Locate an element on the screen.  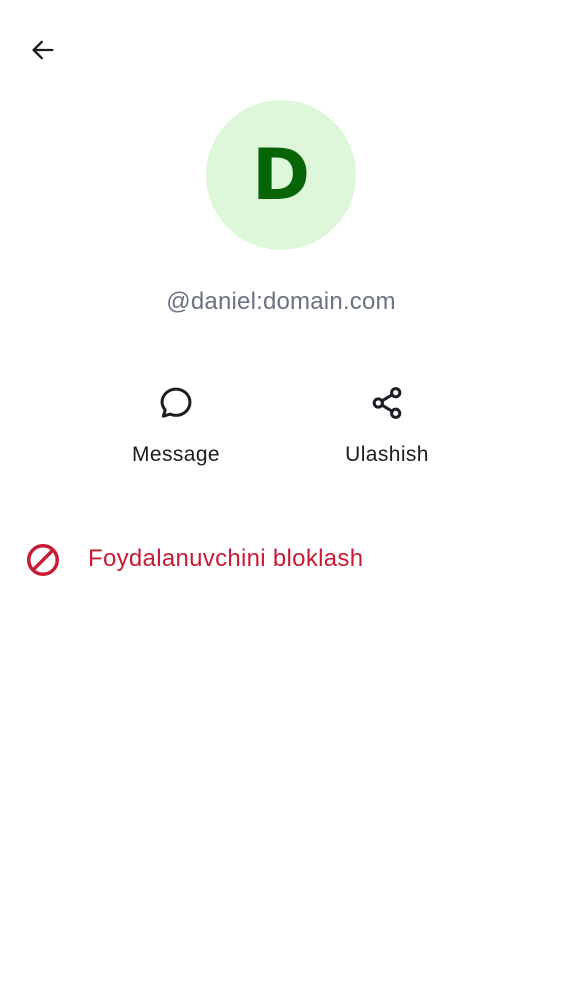
block-user-button: Foydalanuvchini bloklash is located at coordinates (281, 559).